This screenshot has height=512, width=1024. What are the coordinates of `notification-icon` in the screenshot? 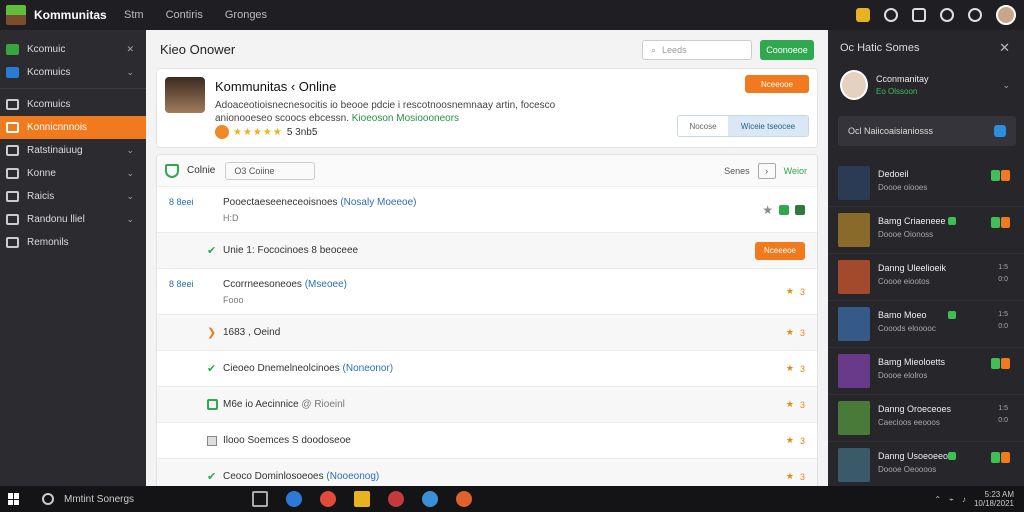 It's located at (947, 15).